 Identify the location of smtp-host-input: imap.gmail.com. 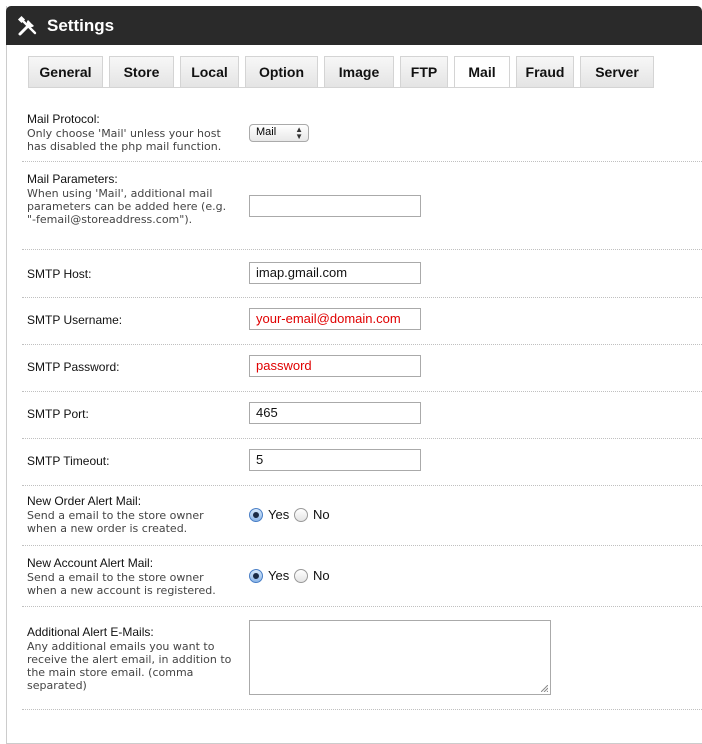
(335, 273).